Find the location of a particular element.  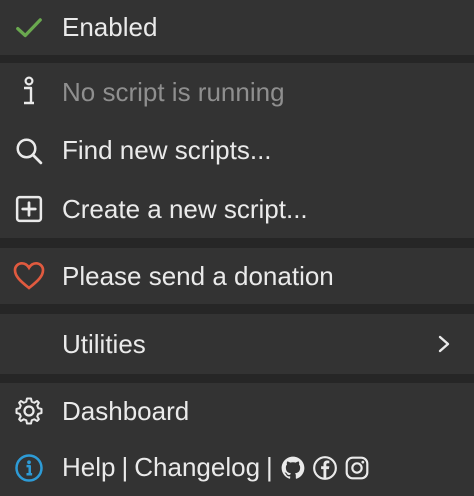

gear-icon is located at coordinates (29, 411).